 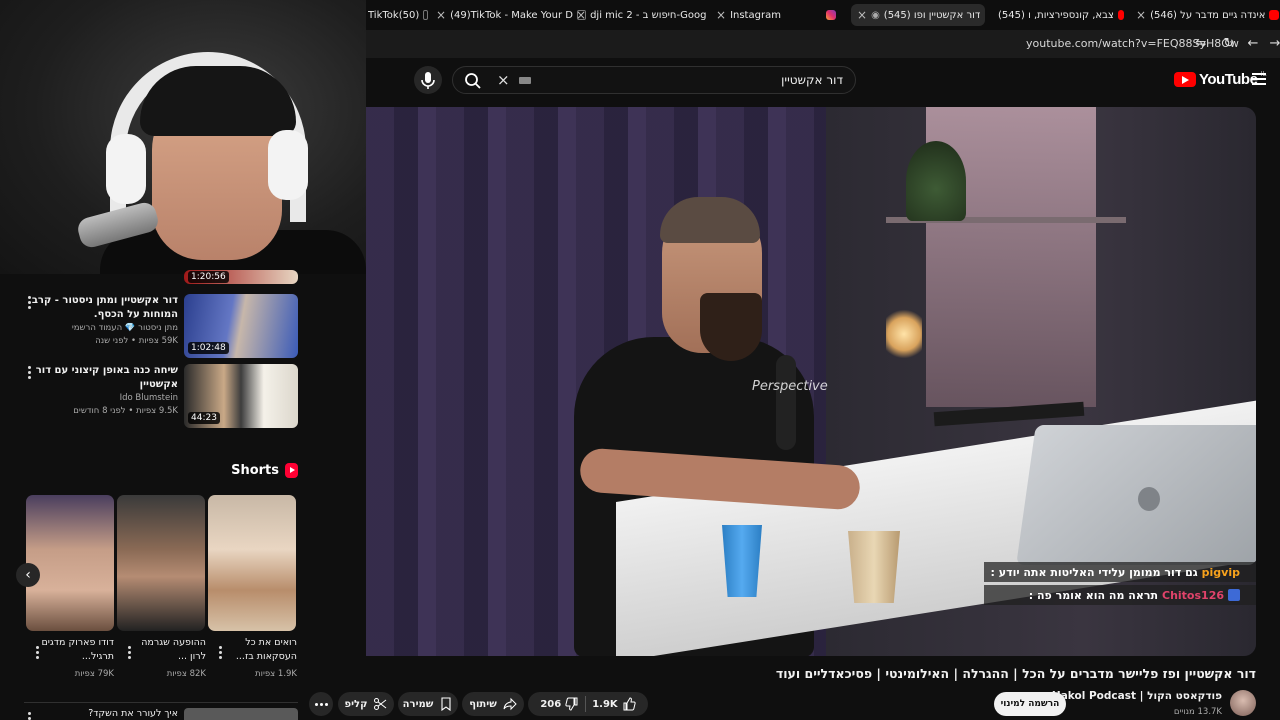 I want to click on audio-icon: ◉, so click(x=875, y=15).